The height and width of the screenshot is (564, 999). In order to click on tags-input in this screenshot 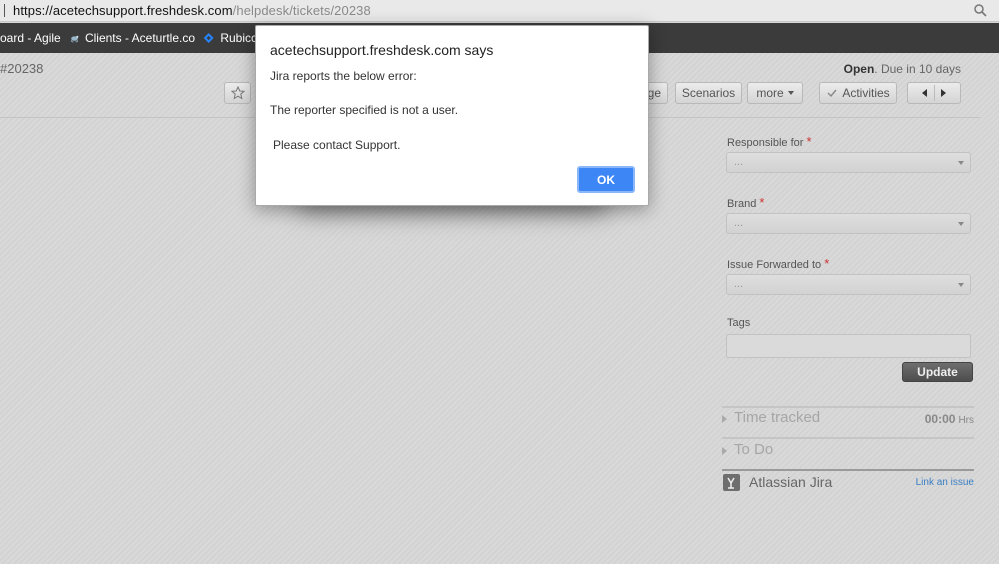, I will do `click(848, 346)`.